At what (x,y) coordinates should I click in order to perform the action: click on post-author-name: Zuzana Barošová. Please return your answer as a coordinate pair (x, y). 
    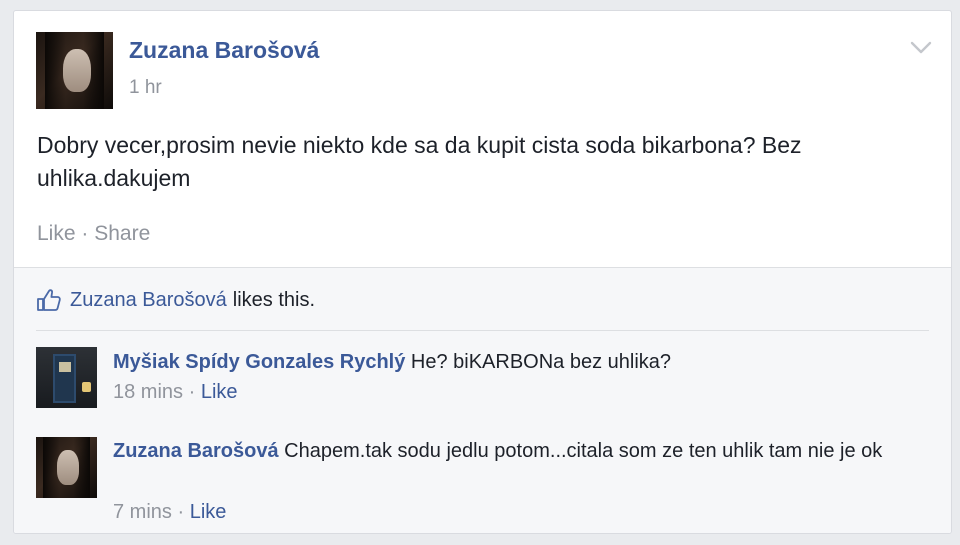
    Looking at the image, I should click on (224, 50).